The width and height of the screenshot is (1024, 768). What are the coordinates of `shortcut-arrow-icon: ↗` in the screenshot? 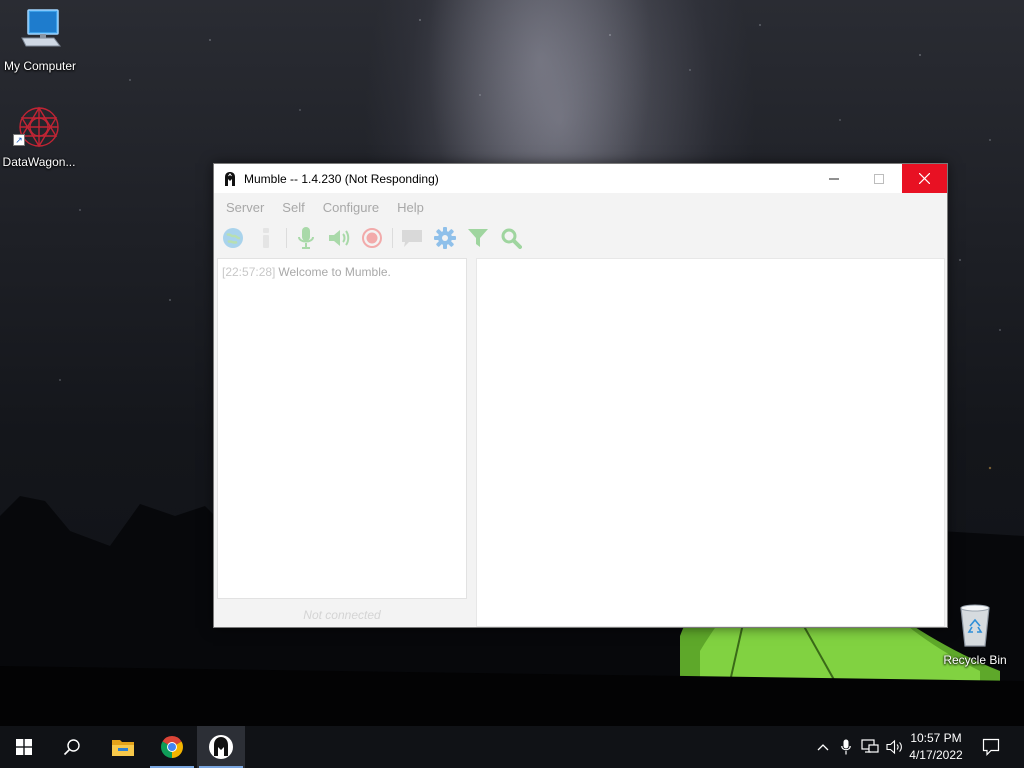 It's located at (19, 140).